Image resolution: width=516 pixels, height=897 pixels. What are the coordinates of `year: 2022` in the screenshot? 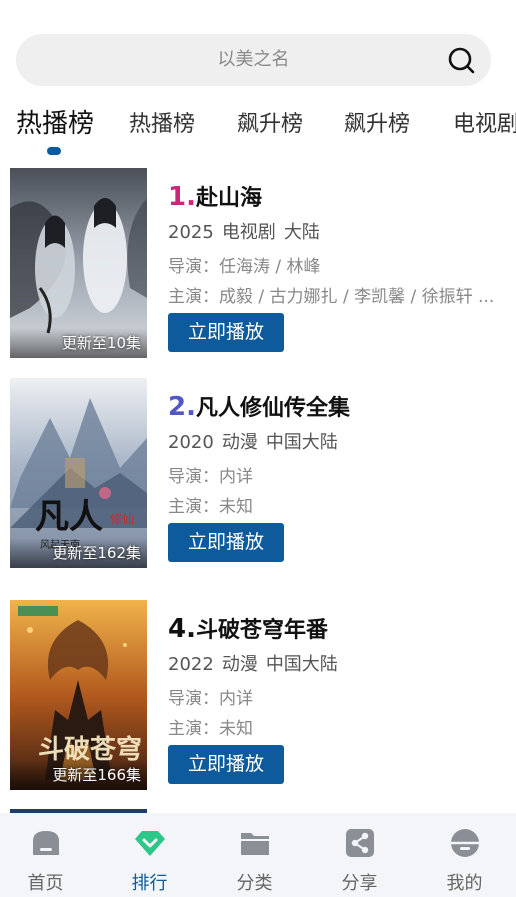 It's located at (191, 664).